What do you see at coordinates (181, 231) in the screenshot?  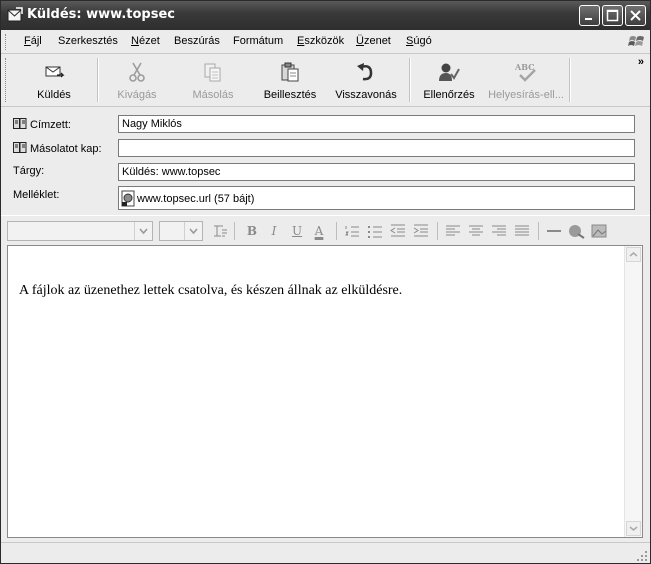 I see `font-size-select` at bounding box center [181, 231].